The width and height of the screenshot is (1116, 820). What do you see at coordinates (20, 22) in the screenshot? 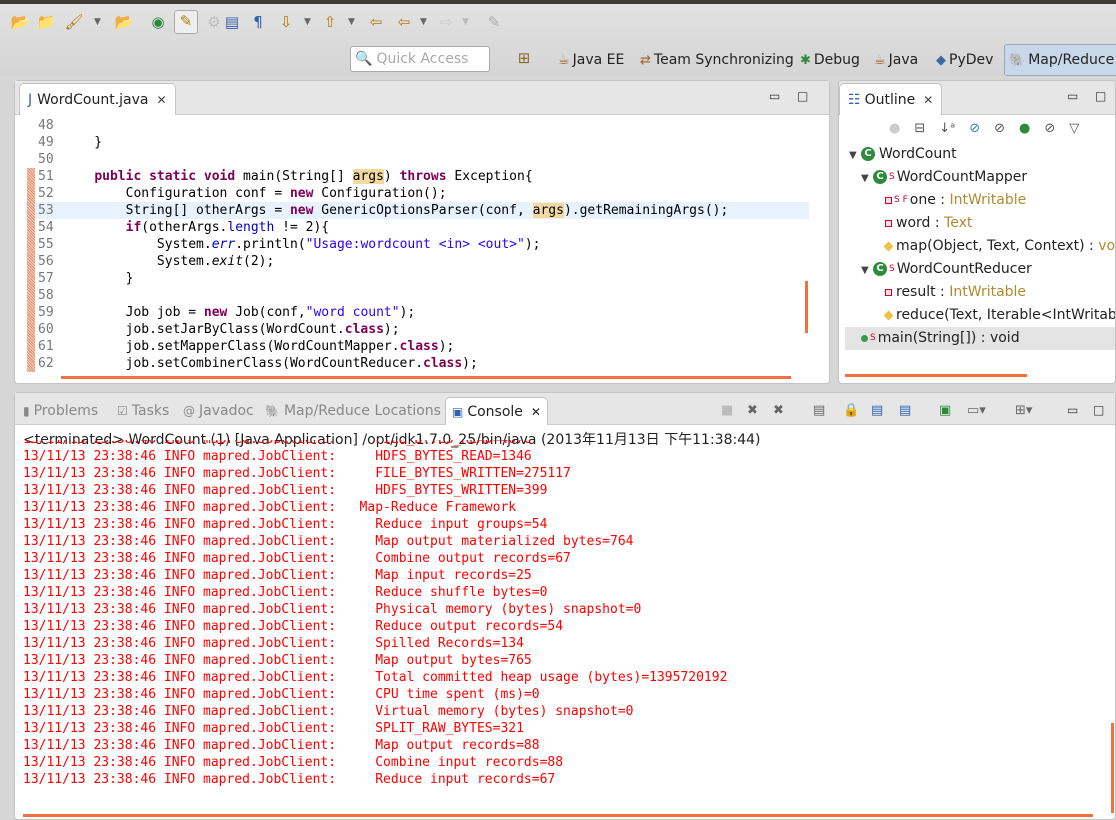
I see `new-project-icon: 📂` at bounding box center [20, 22].